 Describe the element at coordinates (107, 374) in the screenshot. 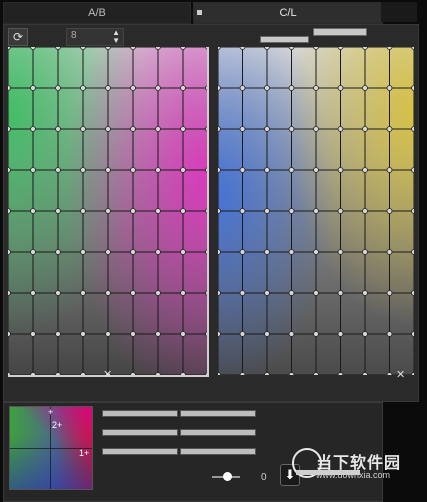

I see `left-grid-cross-icon: ✕` at that location.